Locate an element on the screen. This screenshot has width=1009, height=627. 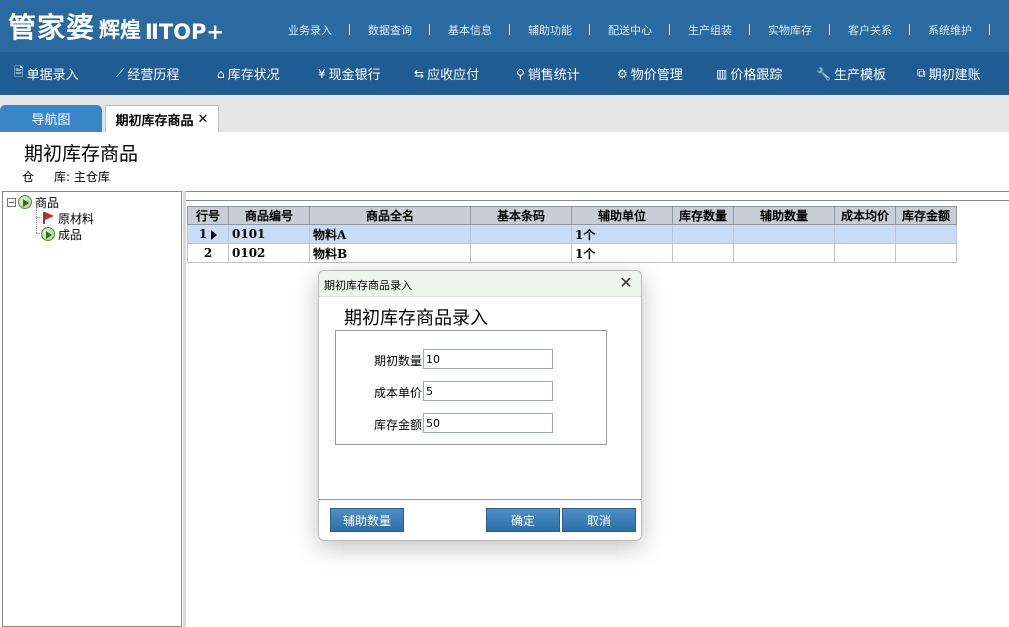
column-header: 商品编号 is located at coordinates (269, 215).